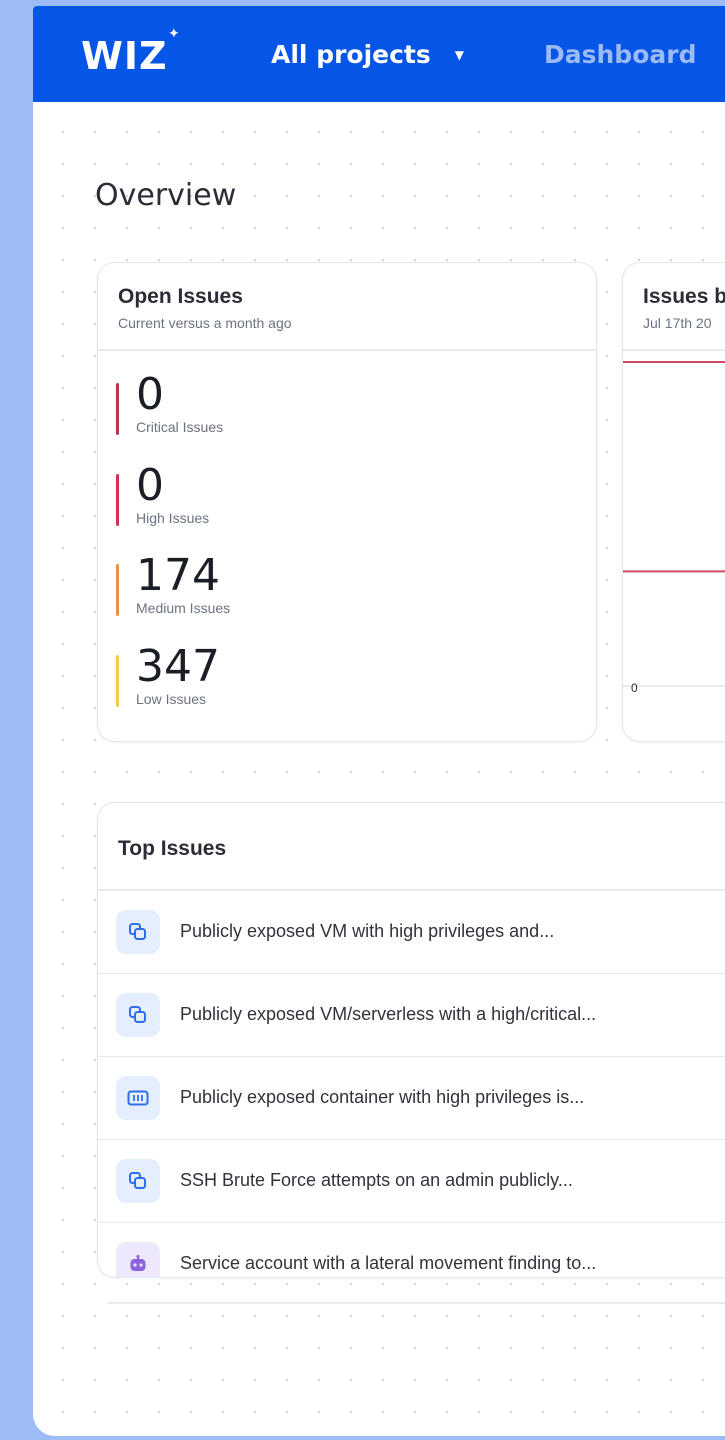  What do you see at coordinates (138, 1098) in the screenshot?
I see `container-icon` at bounding box center [138, 1098].